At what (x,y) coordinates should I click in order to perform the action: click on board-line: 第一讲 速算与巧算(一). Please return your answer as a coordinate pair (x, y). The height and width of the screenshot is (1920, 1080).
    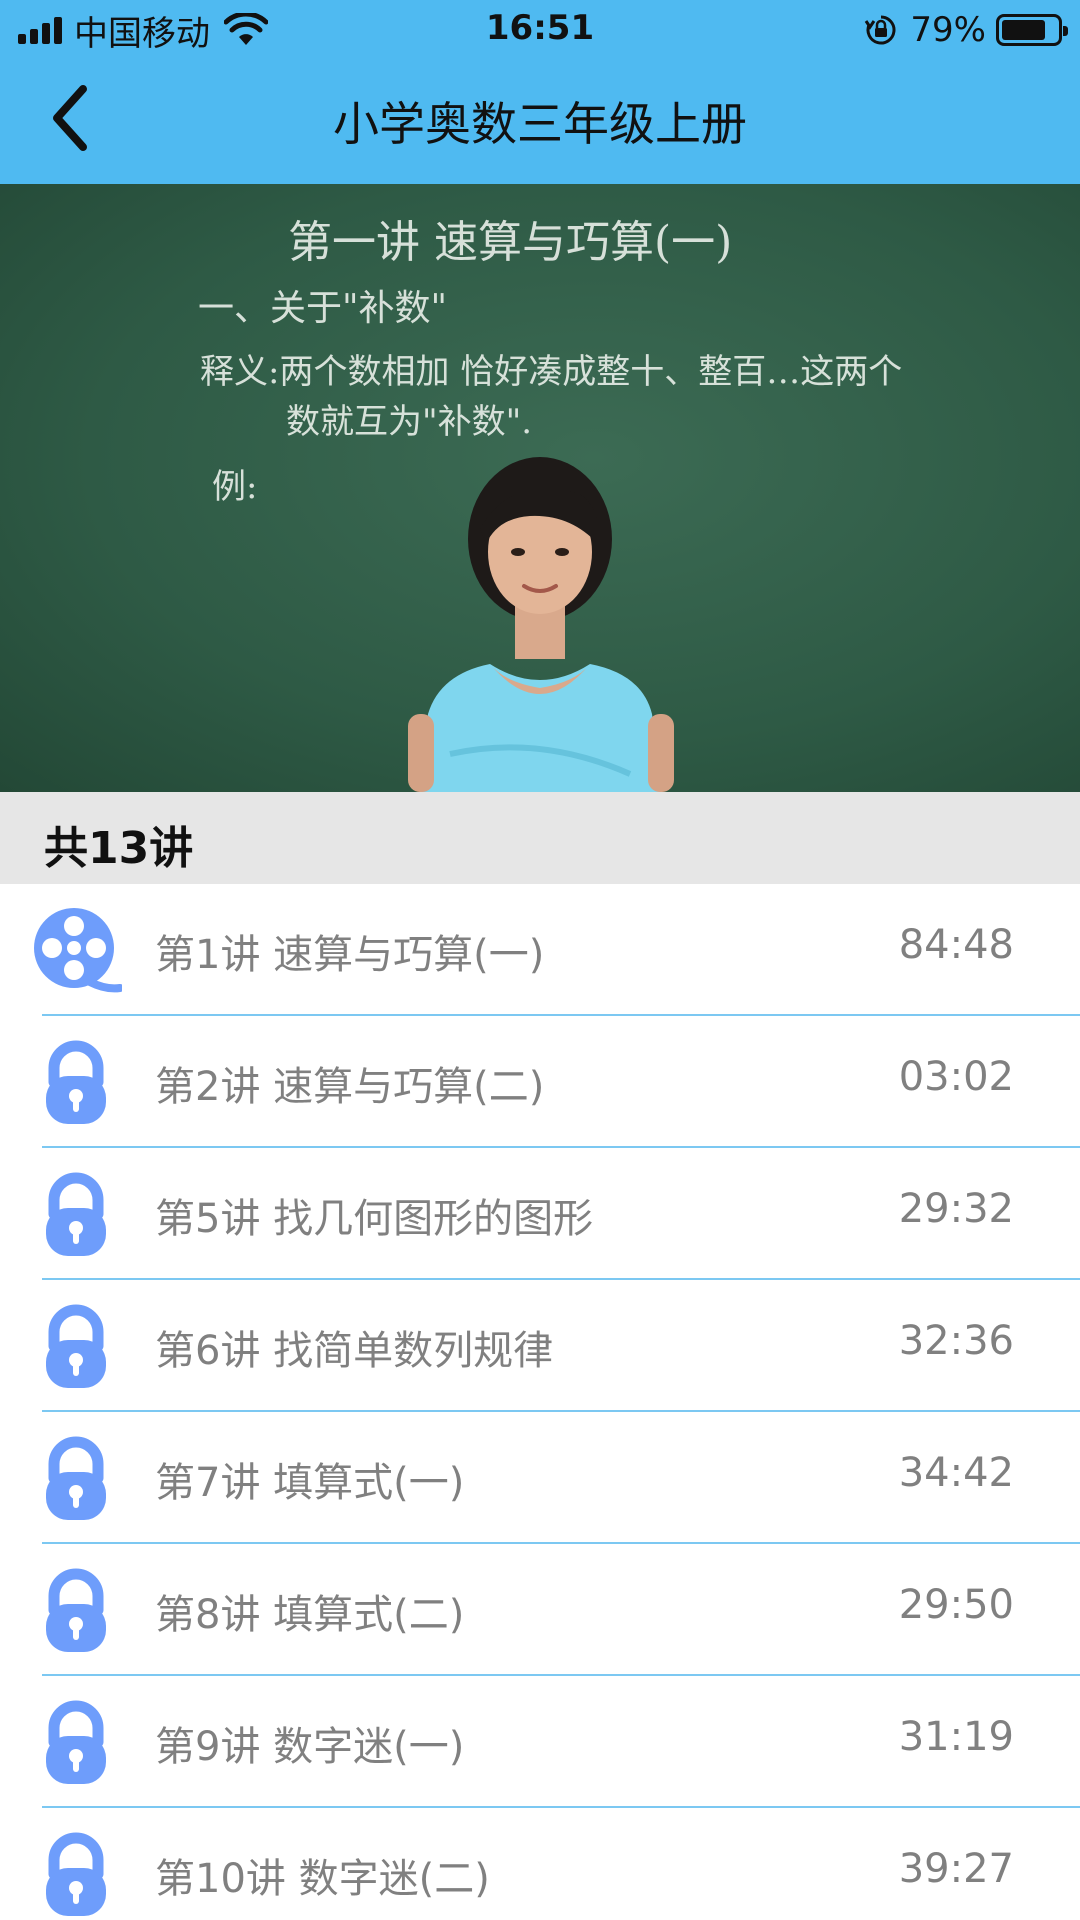
    Looking at the image, I should click on (510, 242).